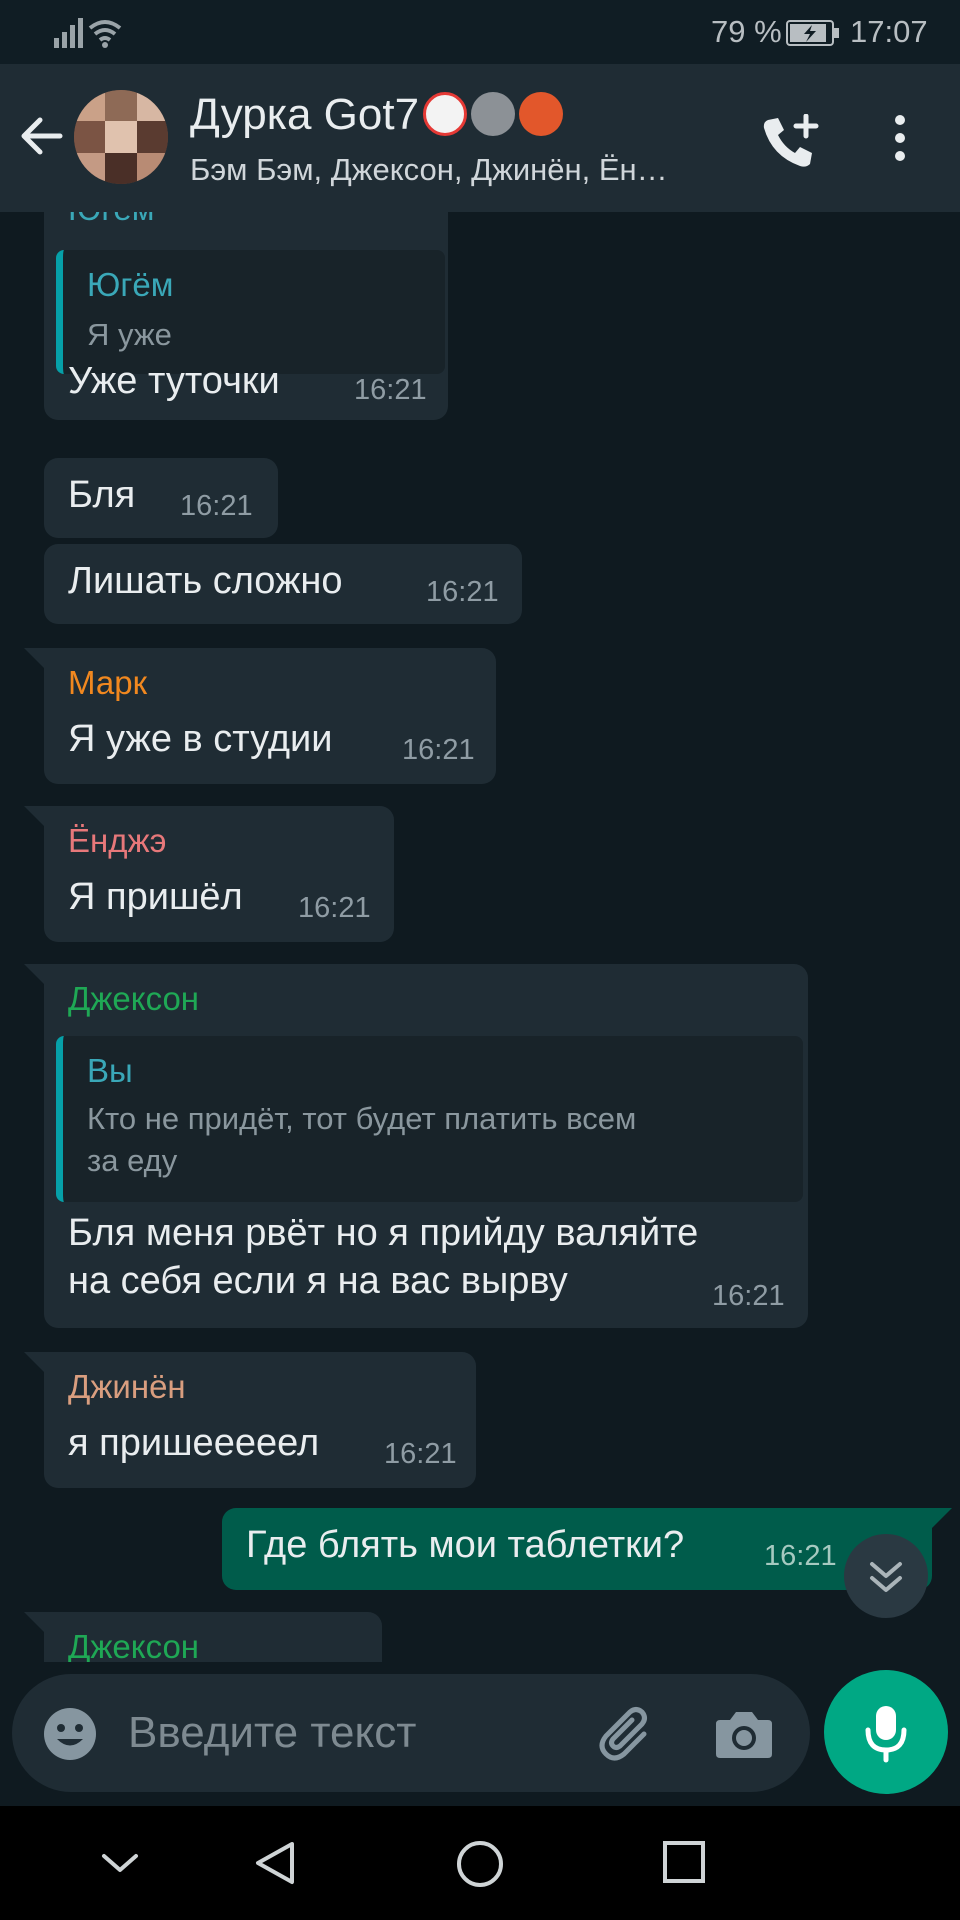 The width and height of the screenshot is (960, 1920). I want to click on quoted-text-line: за еду, so click(132, 1160).